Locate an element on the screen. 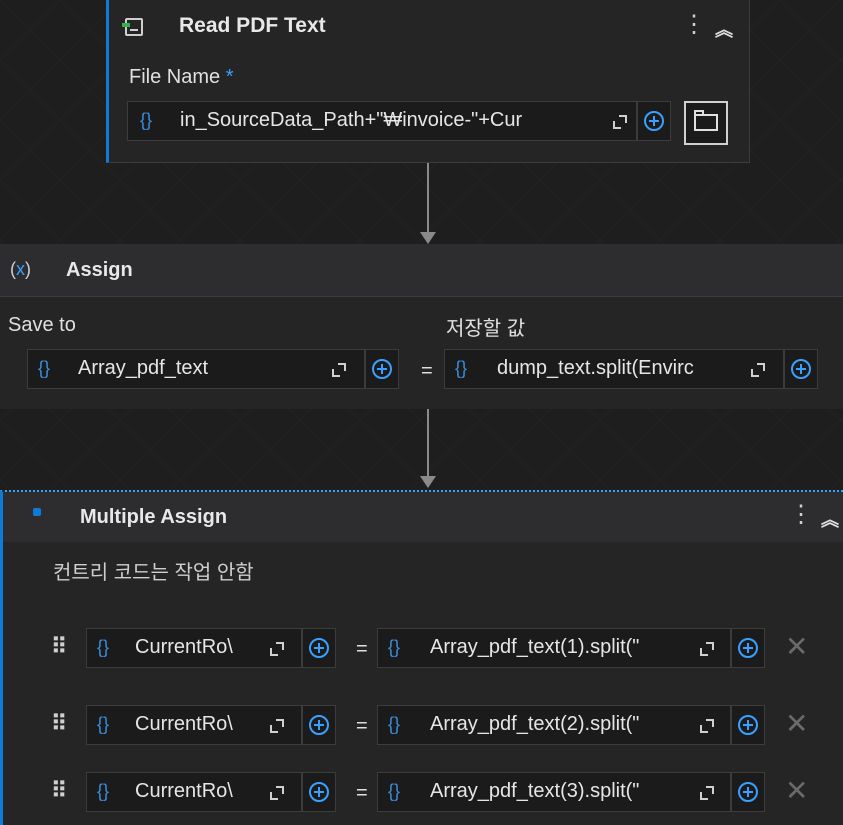 This screenshot has height=825, width=843. save-to-label: Save to is located at coordinates (42, 325).